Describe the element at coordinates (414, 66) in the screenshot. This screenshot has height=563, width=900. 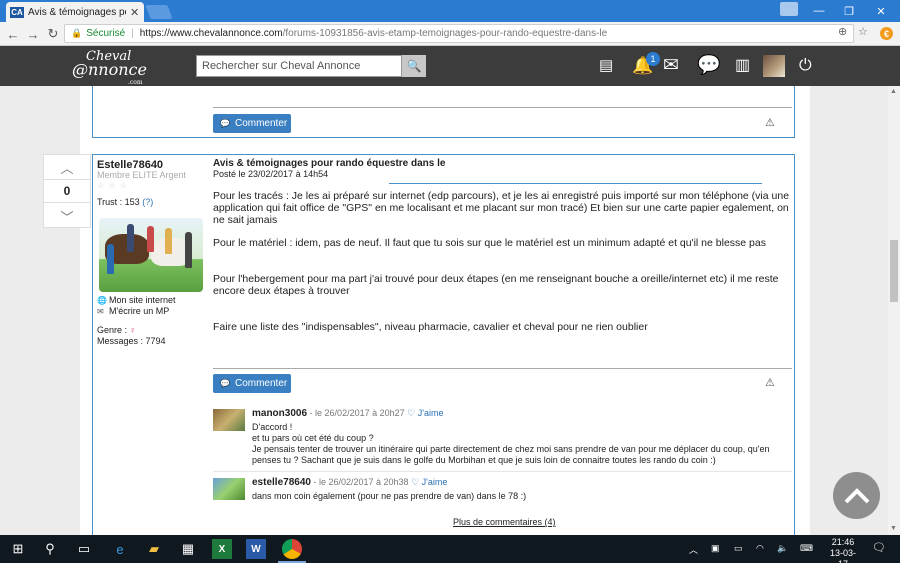
I see `search-button: 🔍` at that location.